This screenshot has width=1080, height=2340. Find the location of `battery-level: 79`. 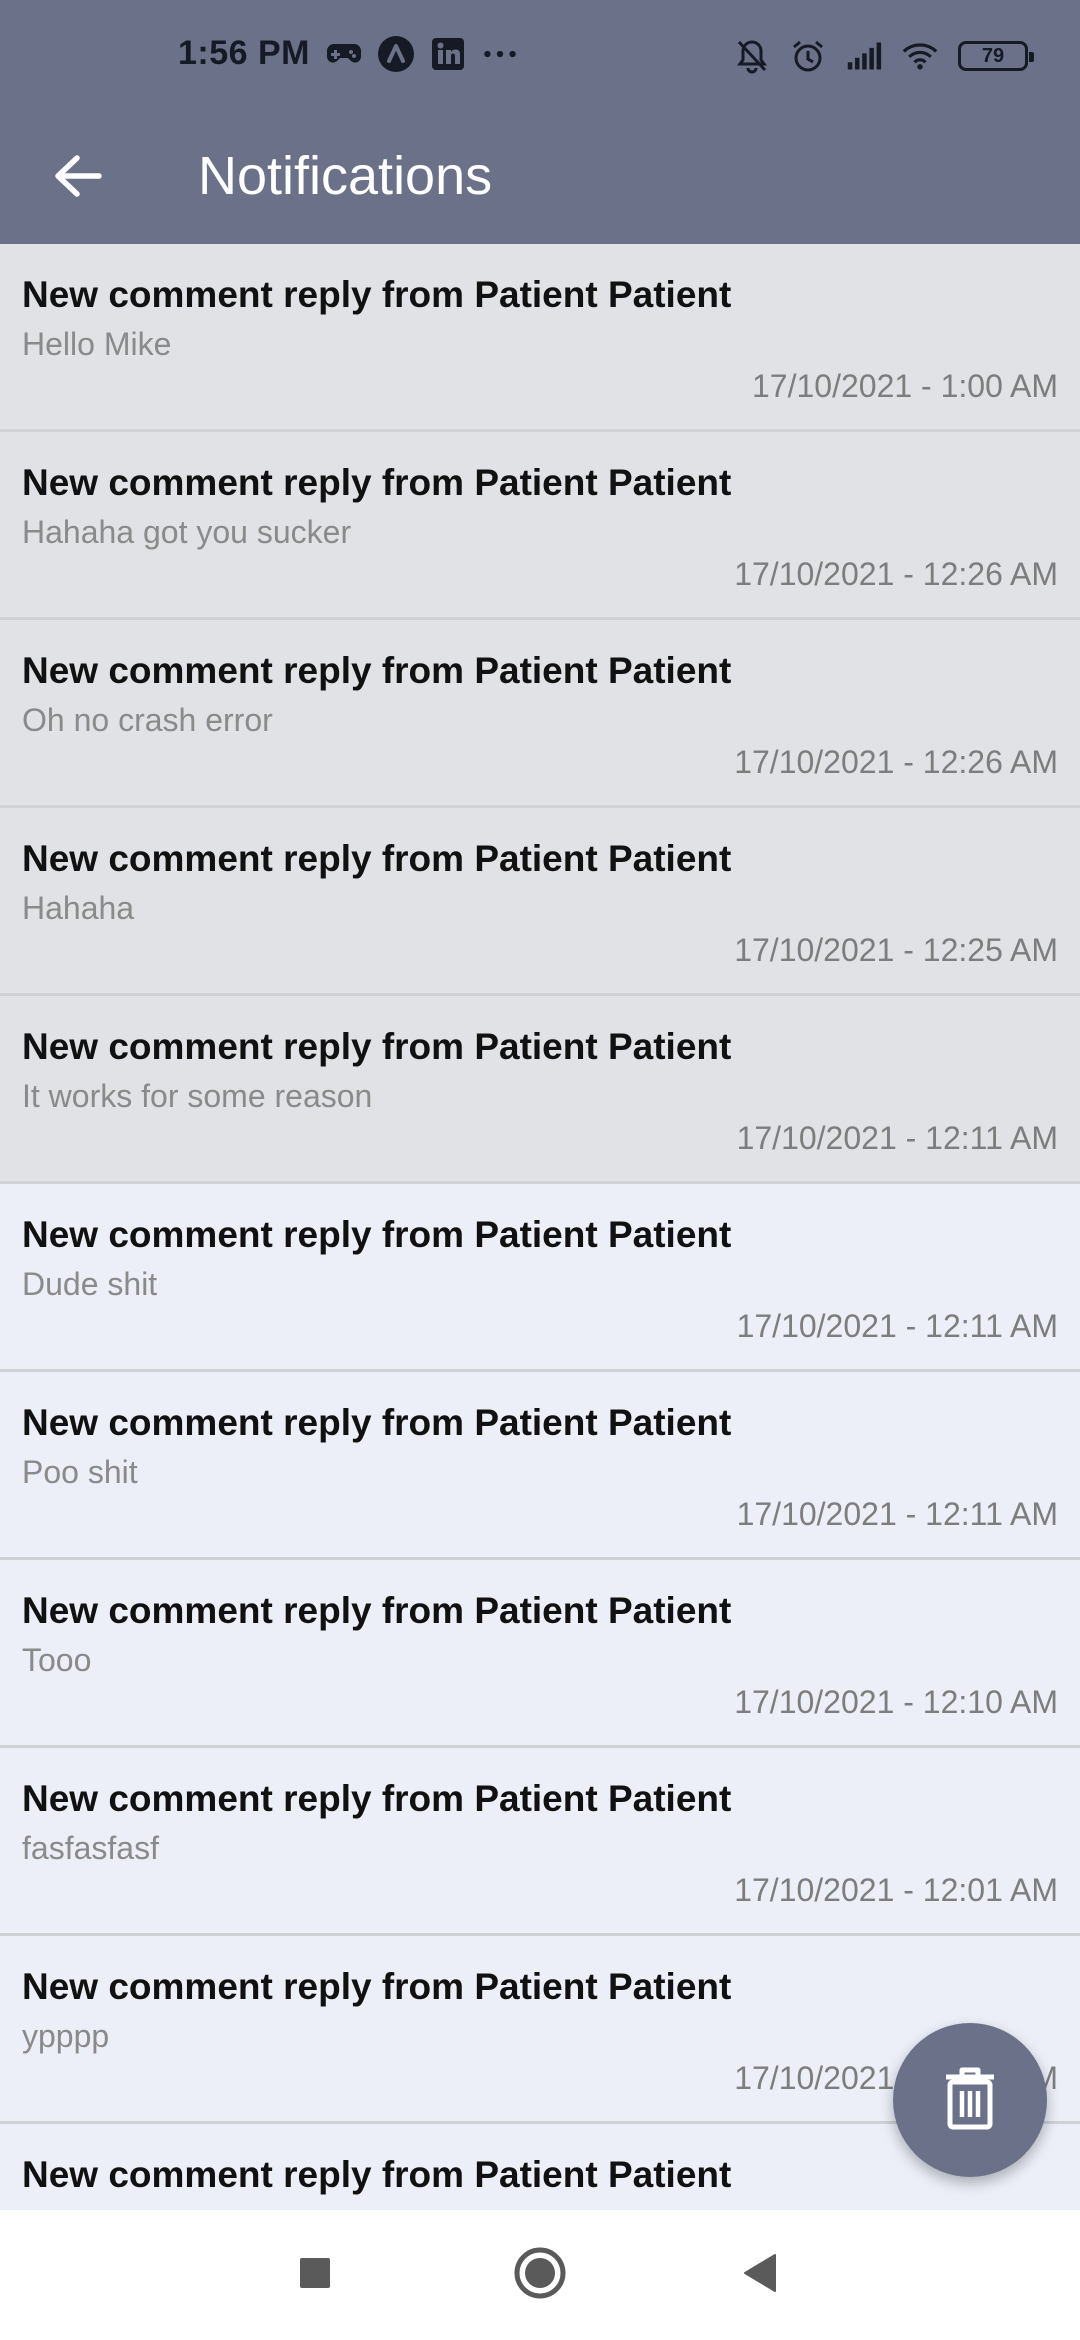

battery-level: 79 is located at coordinates (993, 55).